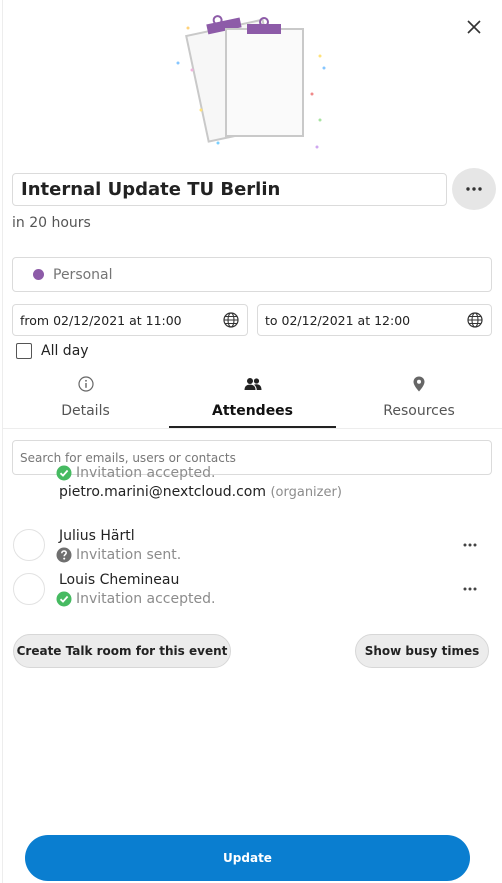 The image size is (502, 883). I want to click on all-day-checkbox, so click(24, 351).